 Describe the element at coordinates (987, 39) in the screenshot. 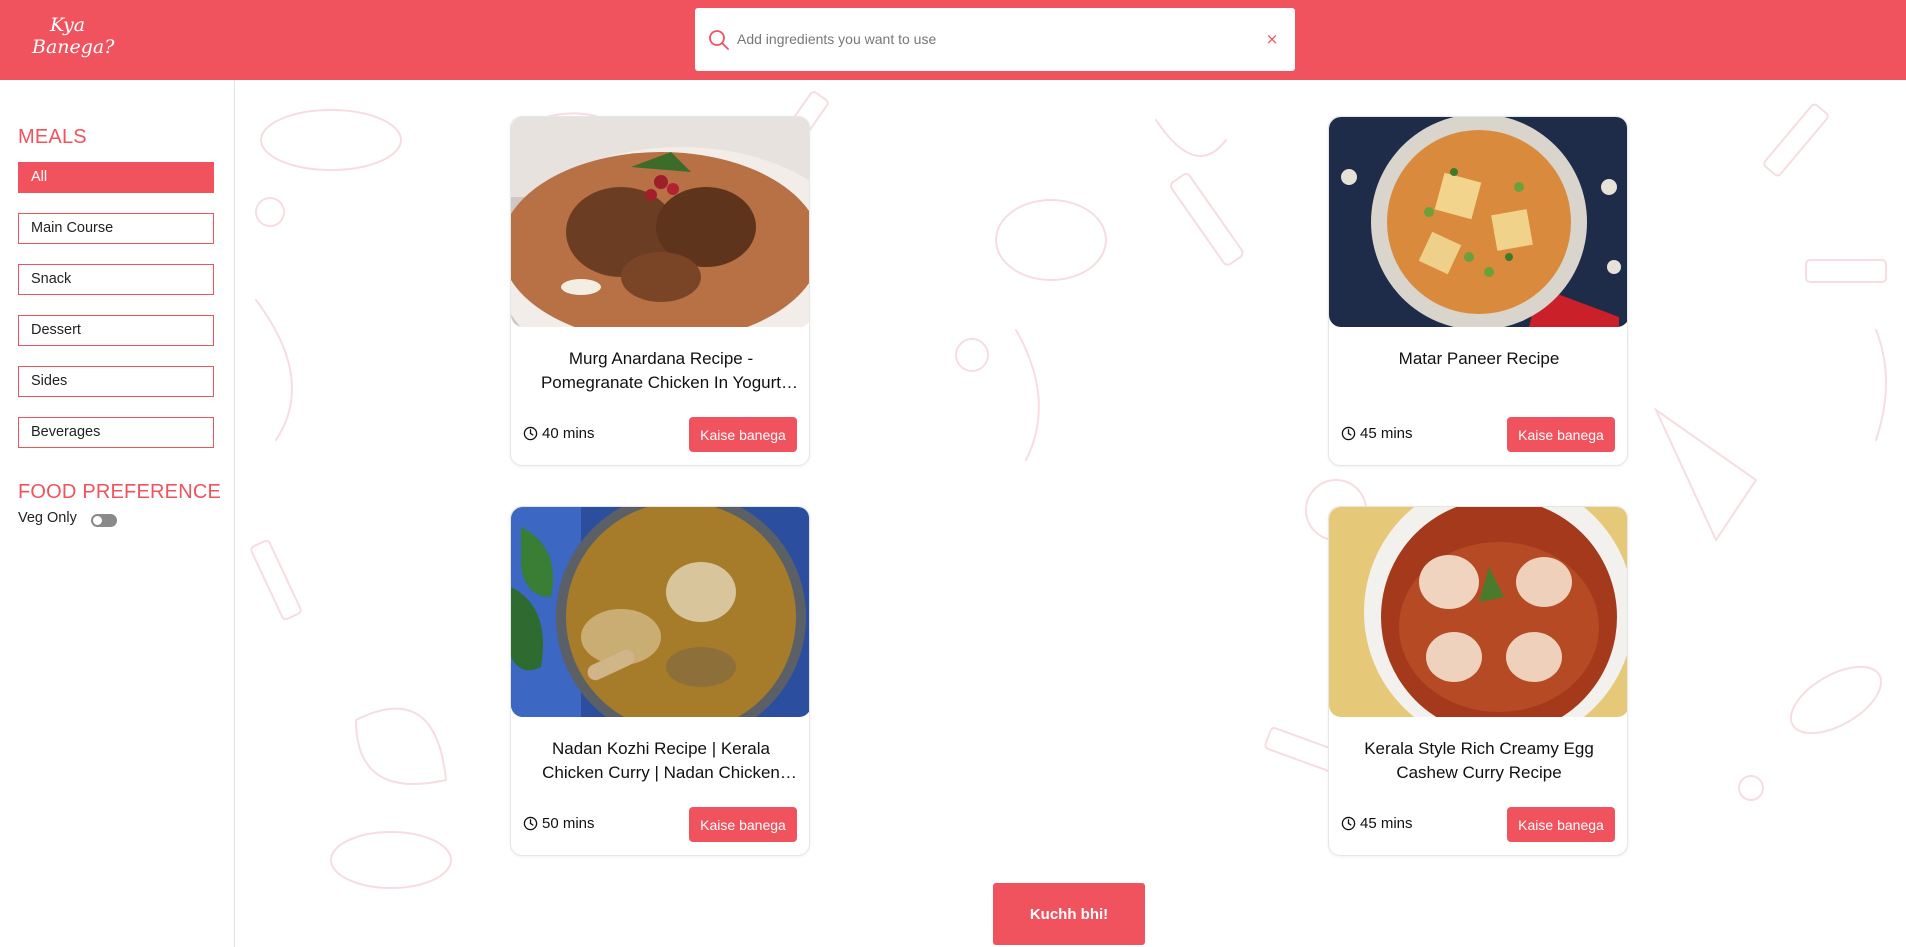

I see `ingredient-search-input` at that location.